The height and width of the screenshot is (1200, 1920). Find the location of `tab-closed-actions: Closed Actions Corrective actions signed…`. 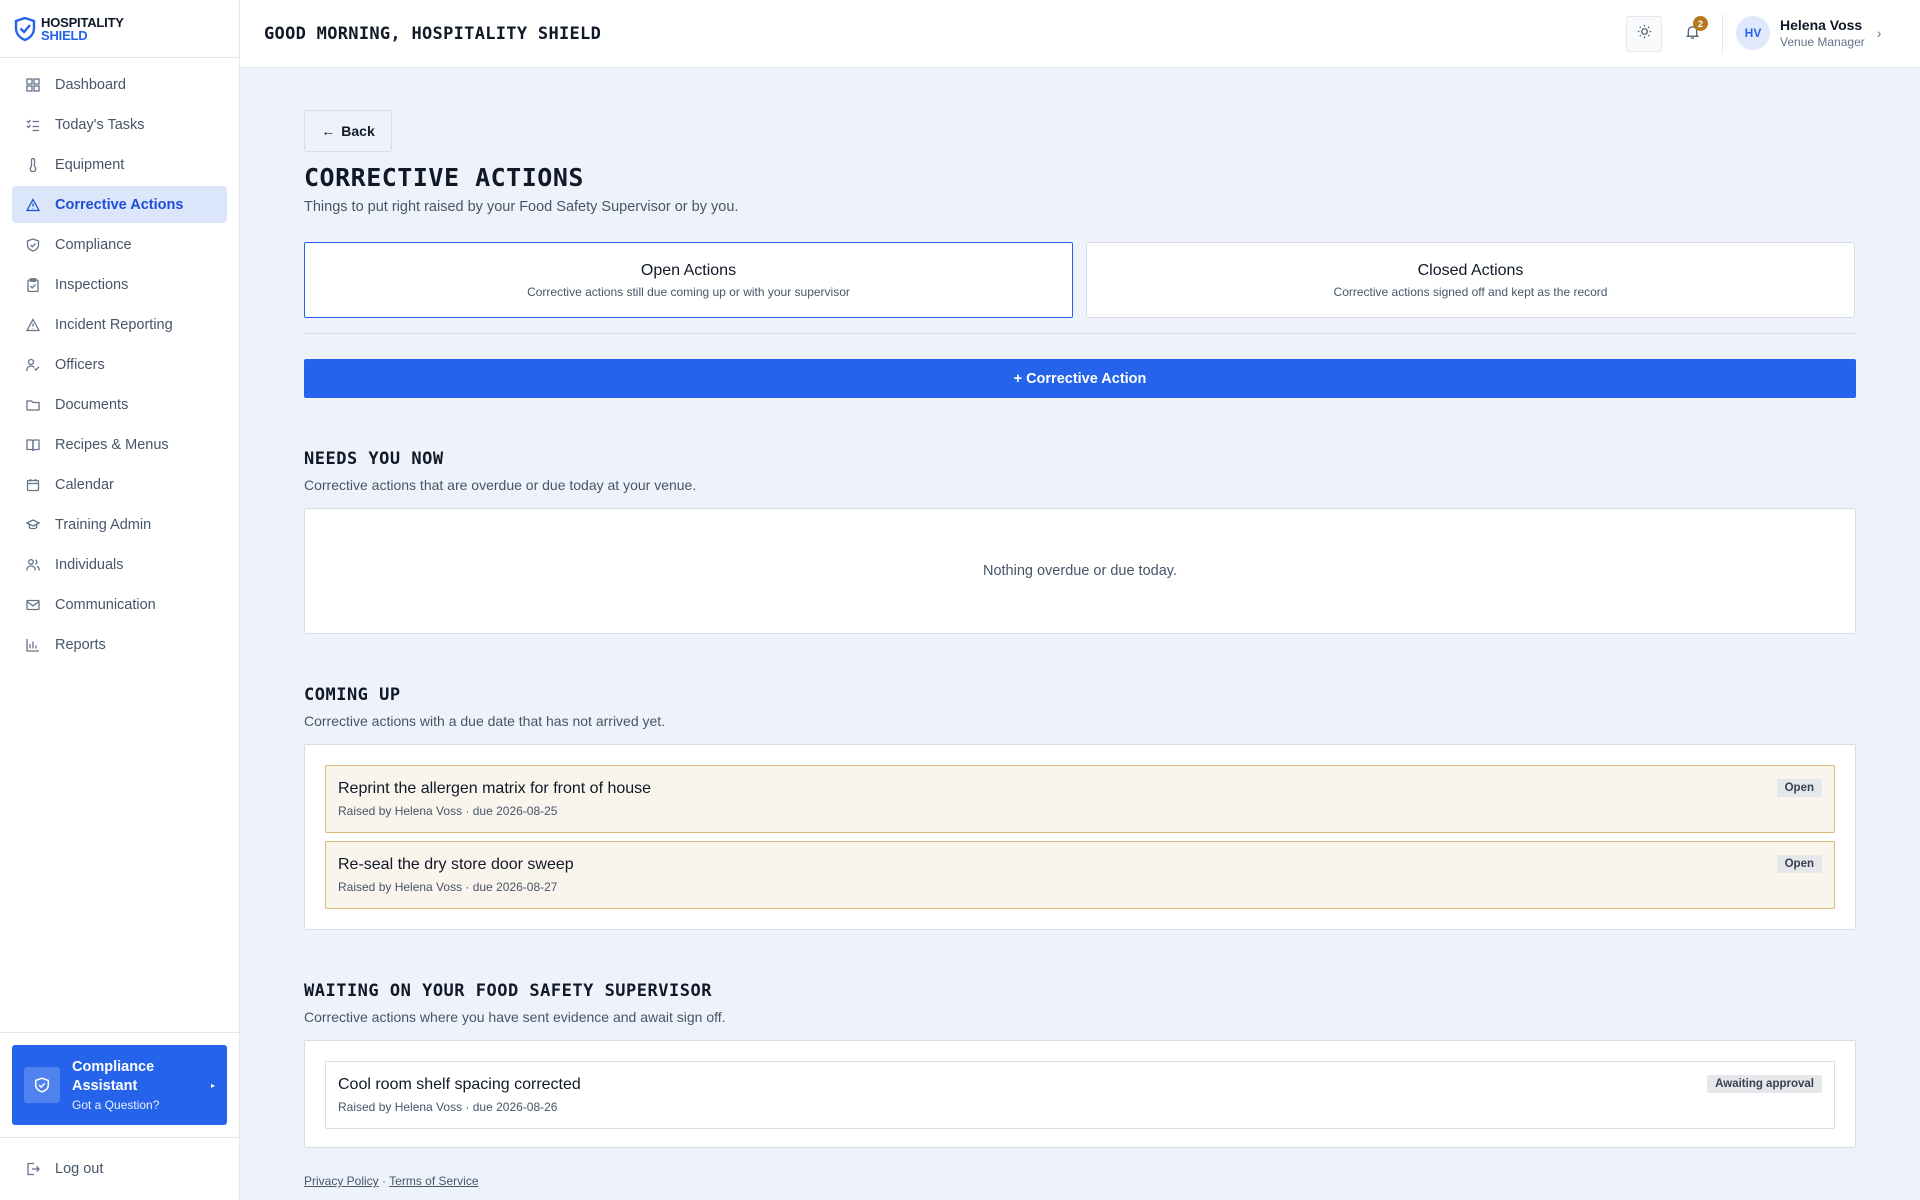

tab-closed-actions: Closed Actions Corrective actions signed… is located at coordinates (1470, 280).